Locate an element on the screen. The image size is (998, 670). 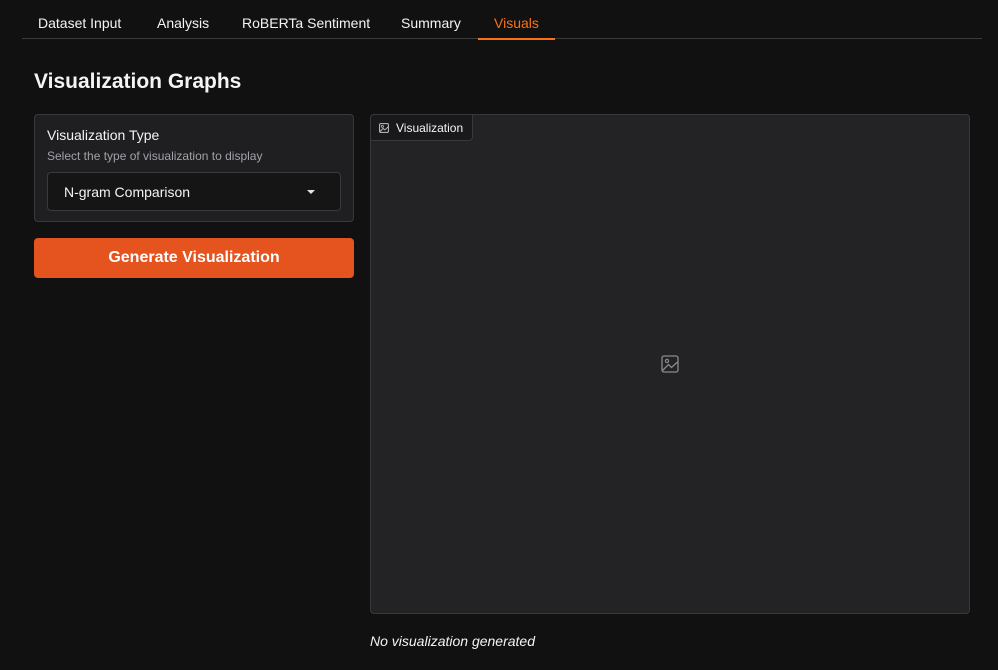
visualization-label: Visualization is located at coordinates (430, 127).